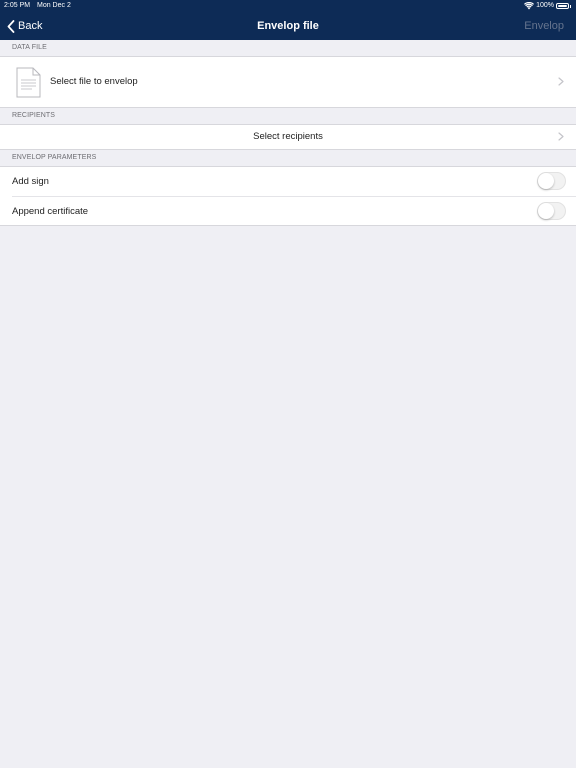 This screenshot has width=576, height=768. What do you see at coordinates (34, 115) in the screenshot?
I see `recipients-section-header: RECIPIENTS` at bounding box center [34, 115].